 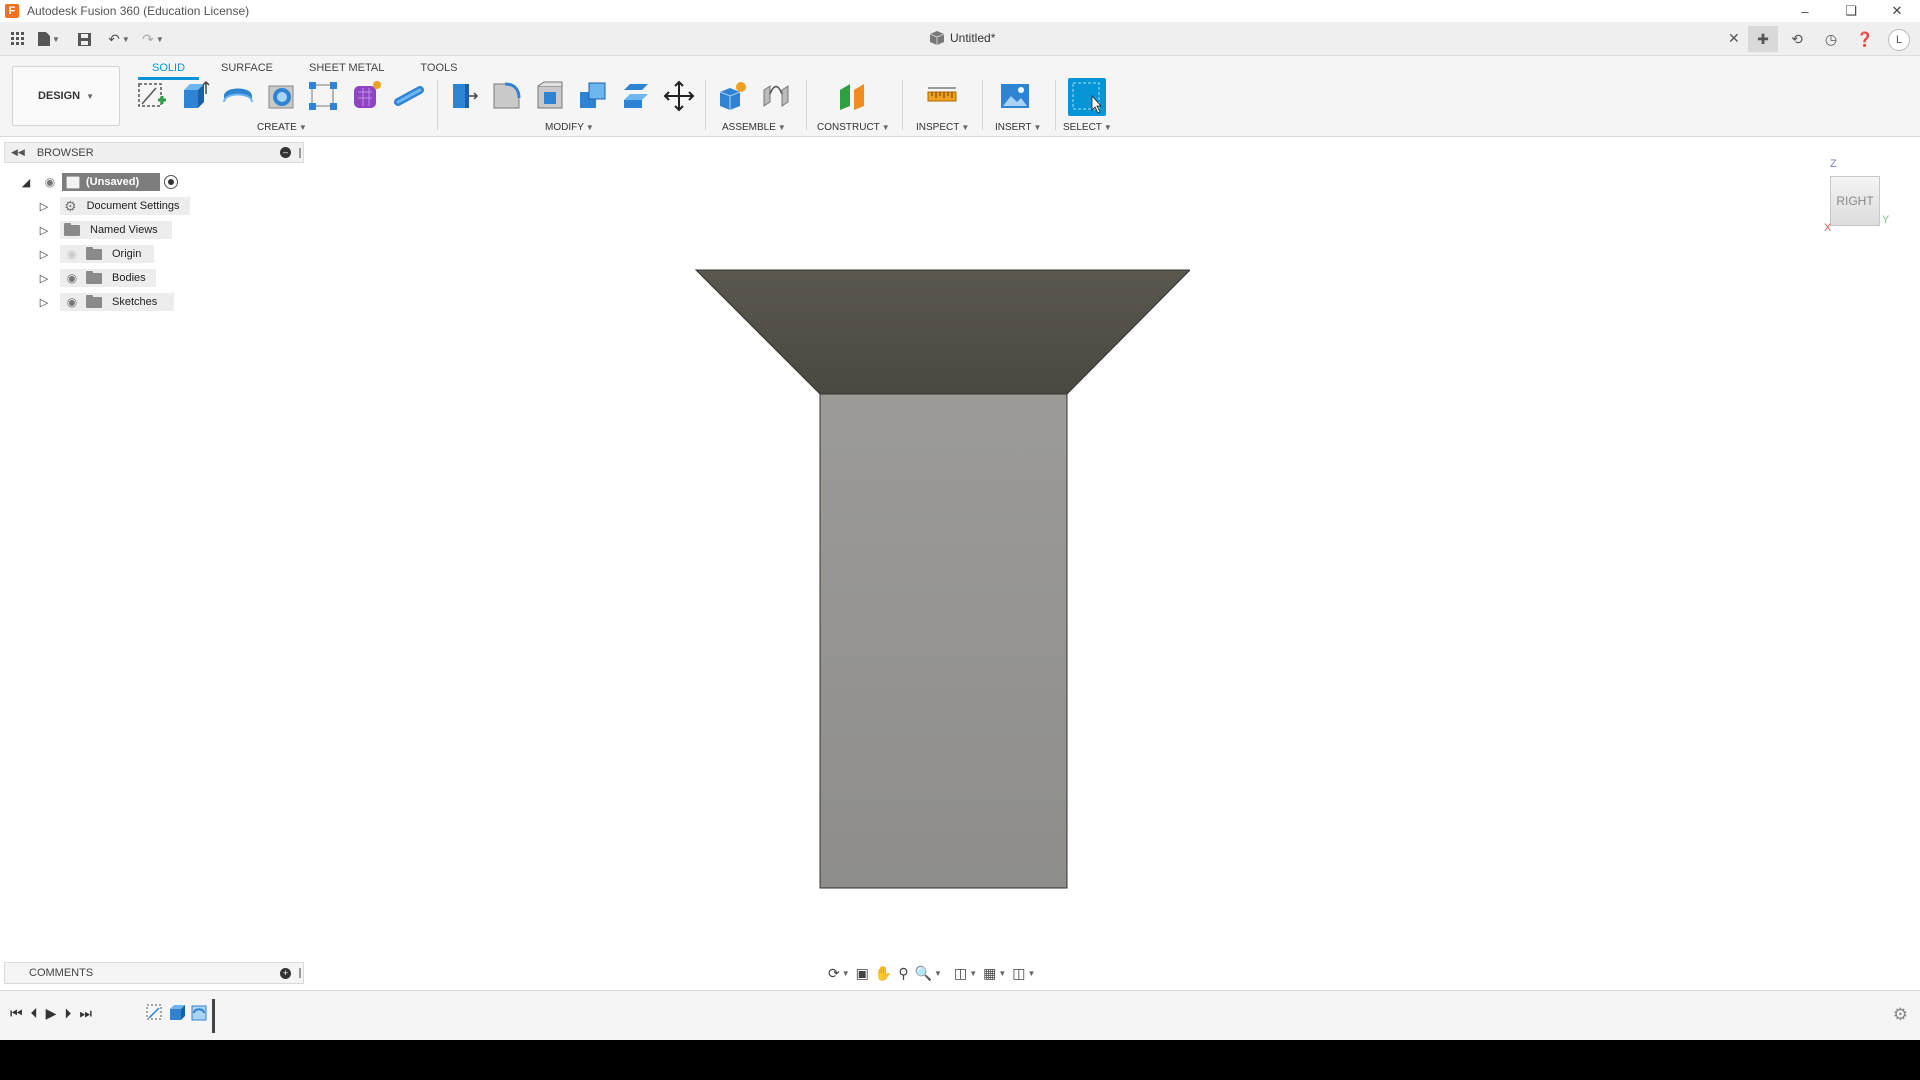 What do you see at coordinates (593, 96) in the screenshot?
I see `combine-button` at bounding box center [593, 96].